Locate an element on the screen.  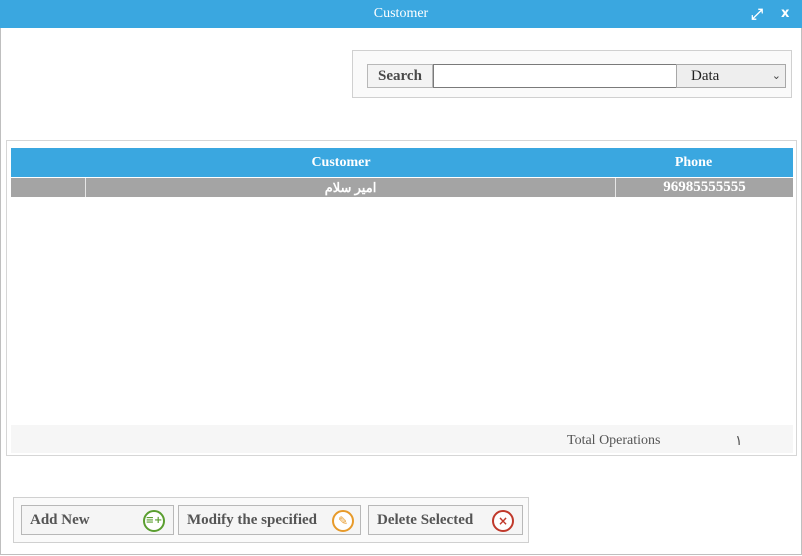
total-operations-label: Total Operations is located at coordinates (614, 440).